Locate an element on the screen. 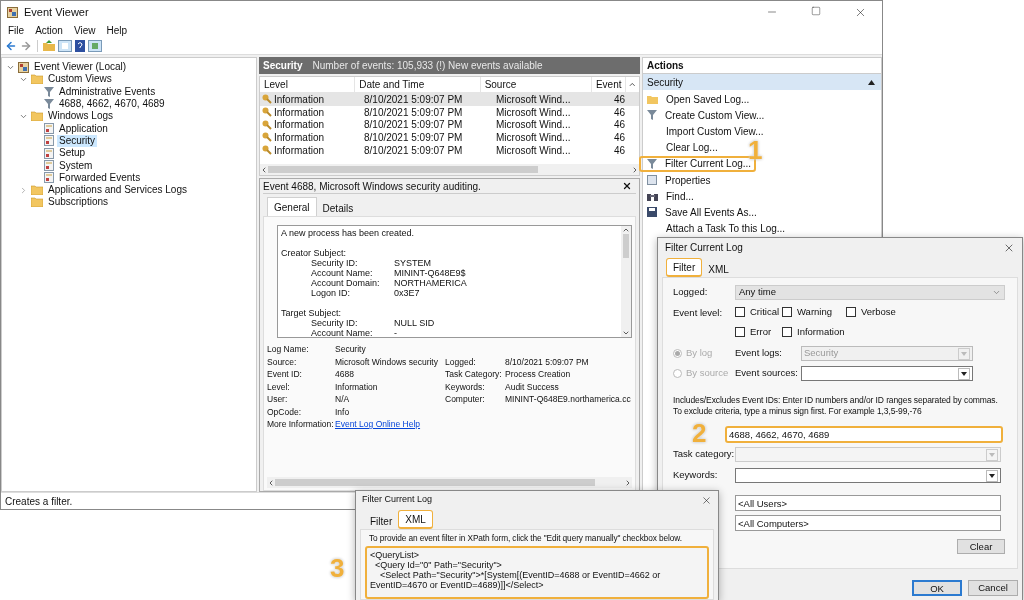  tree-item: Custom Views is located at coordinates (80, 79).